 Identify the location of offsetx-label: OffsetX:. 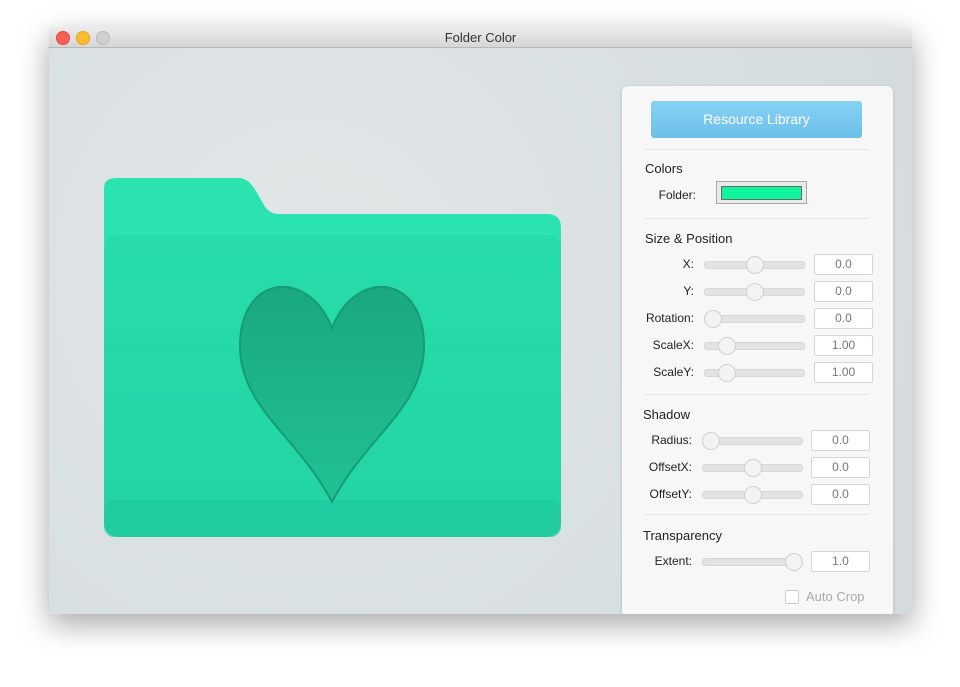
(670, 467).